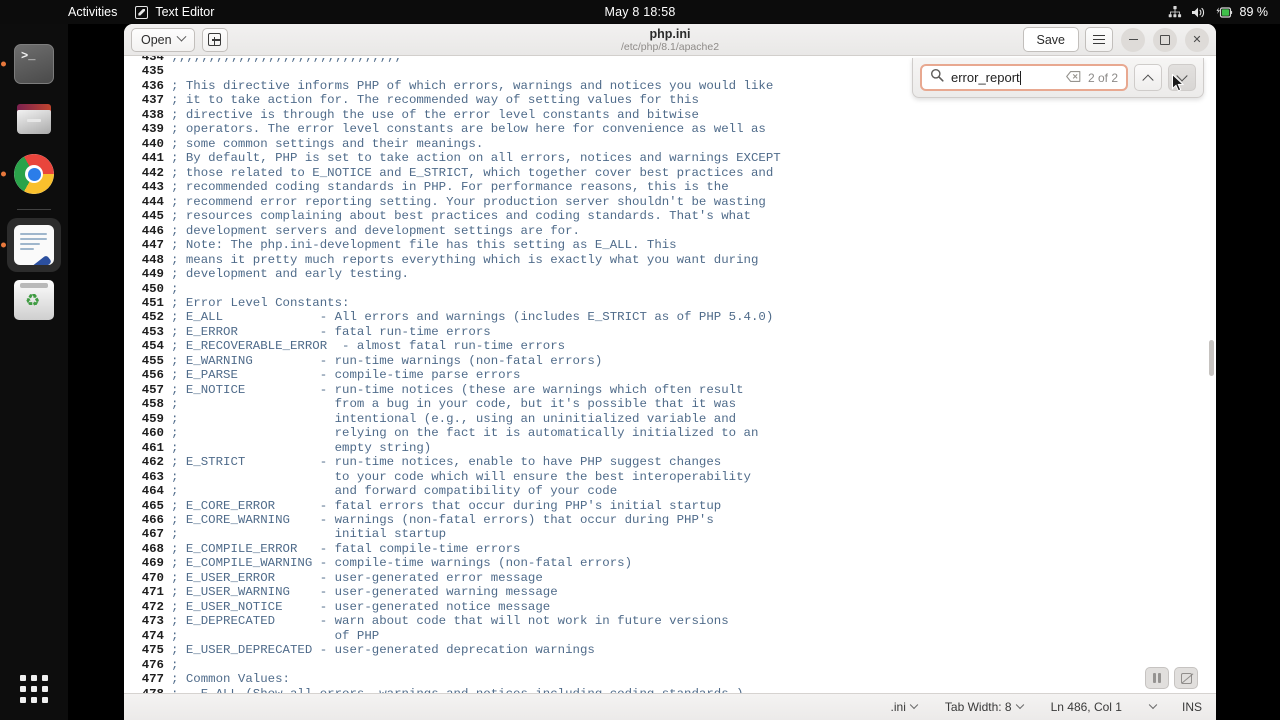 Image resolution: width=1280 pixels, height=720 pixels. I want to click on code-line: 461 ; empty string), so click(670, 448).